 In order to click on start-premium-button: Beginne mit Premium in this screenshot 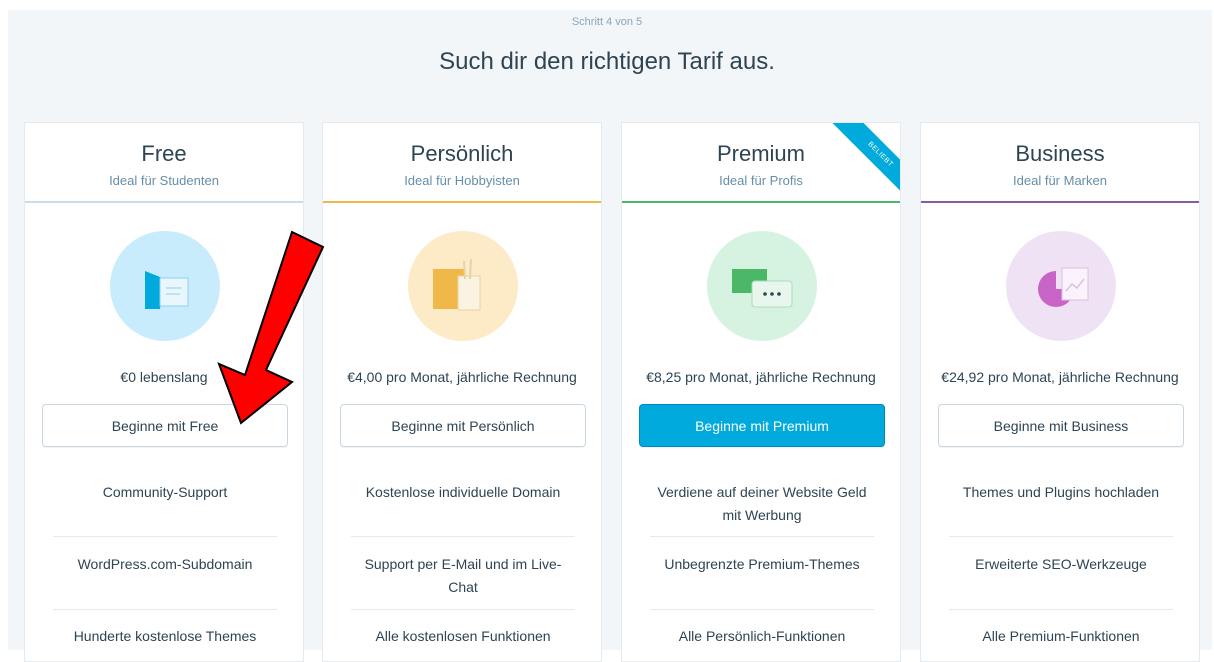, I will do `click(762, 425)`.